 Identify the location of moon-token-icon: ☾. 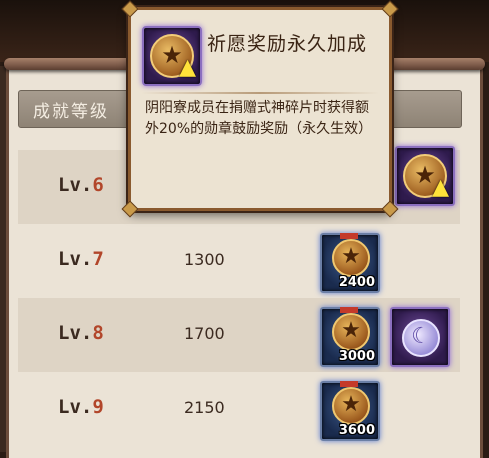
(421, 338).